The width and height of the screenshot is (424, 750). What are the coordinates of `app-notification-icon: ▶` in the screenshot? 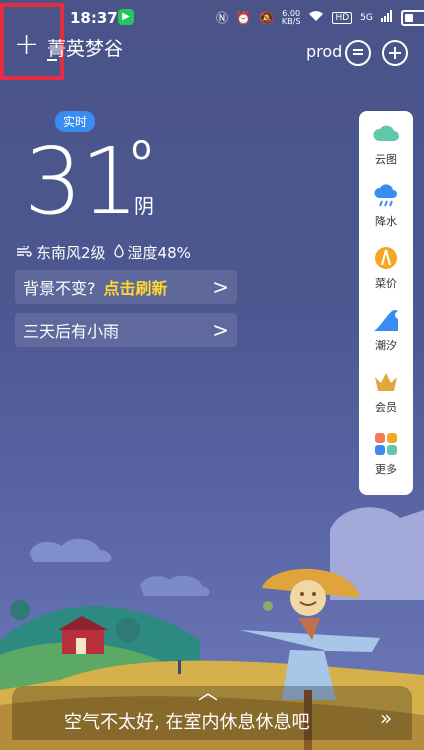 It's located at (126, 17).